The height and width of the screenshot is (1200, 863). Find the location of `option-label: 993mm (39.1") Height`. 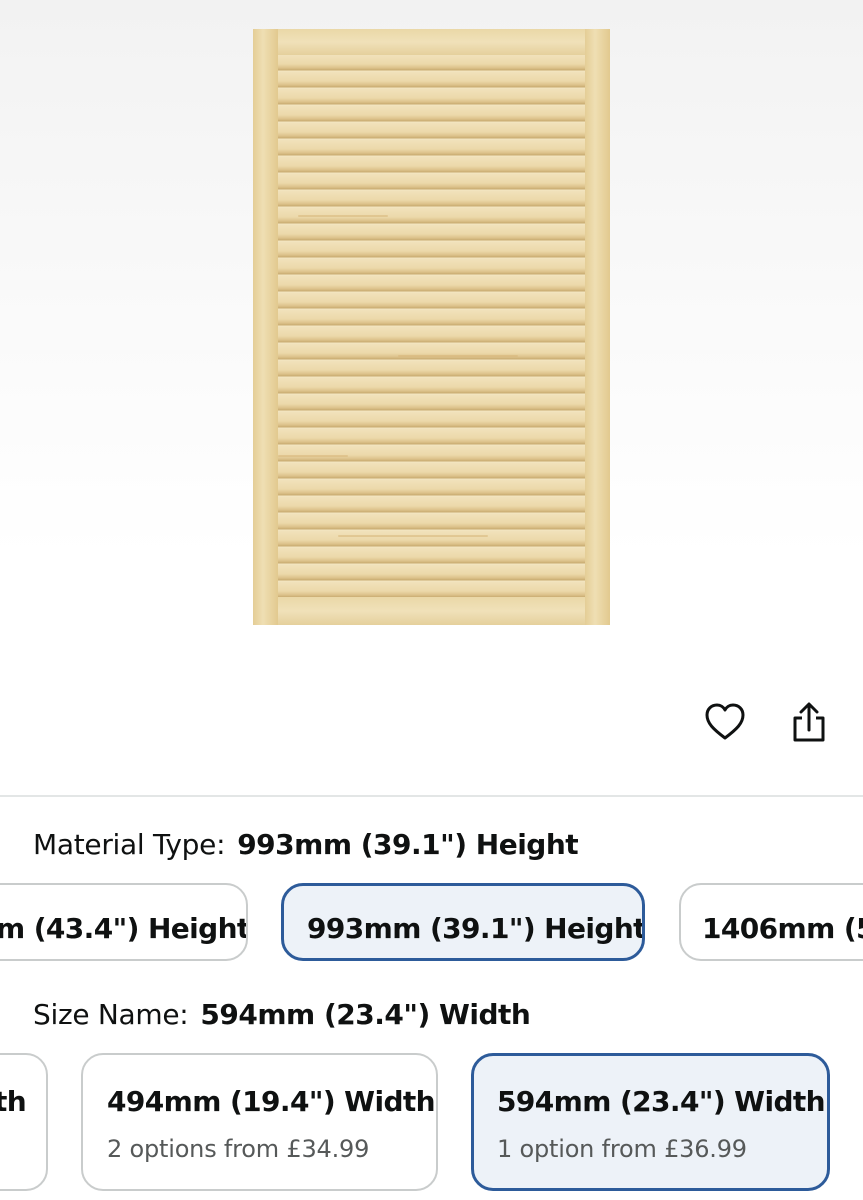

option-label: 993mm (39.1") Height is located at coordinates (476, 928).